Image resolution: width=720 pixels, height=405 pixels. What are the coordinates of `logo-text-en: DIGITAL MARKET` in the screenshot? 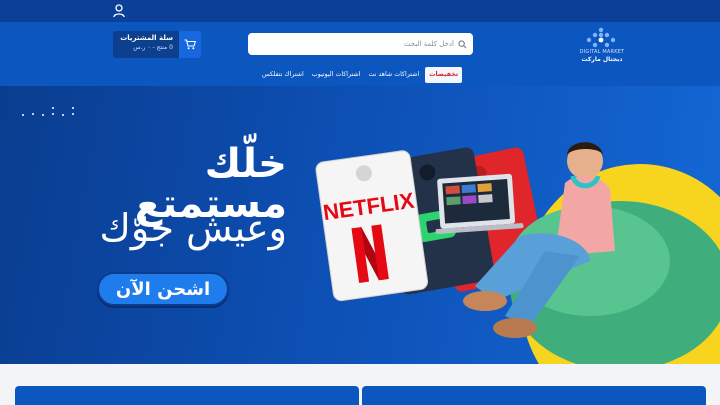 It's located at (602, 52).